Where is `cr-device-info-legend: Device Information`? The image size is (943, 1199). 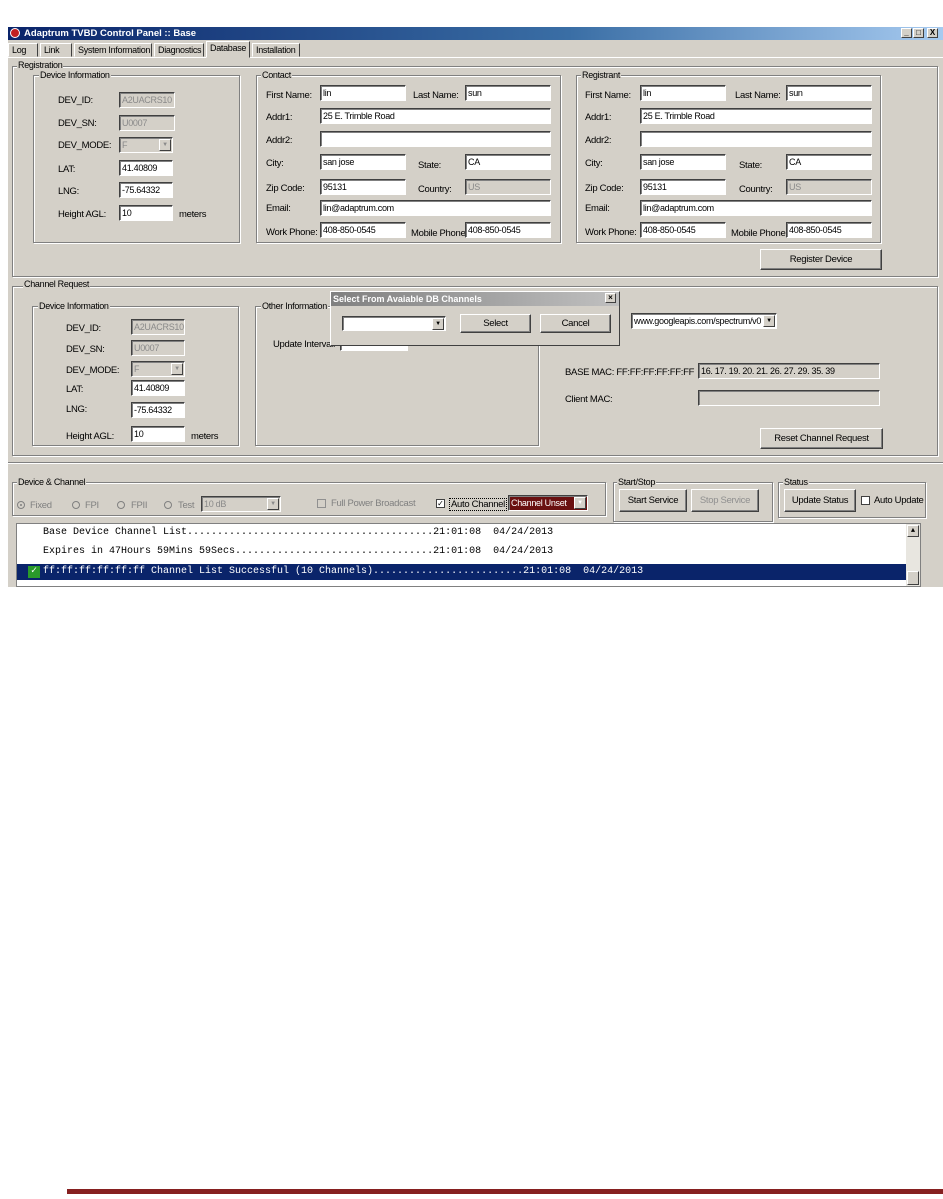
cr-device-info-legend: Device Information is located at coordinates (74, 306).